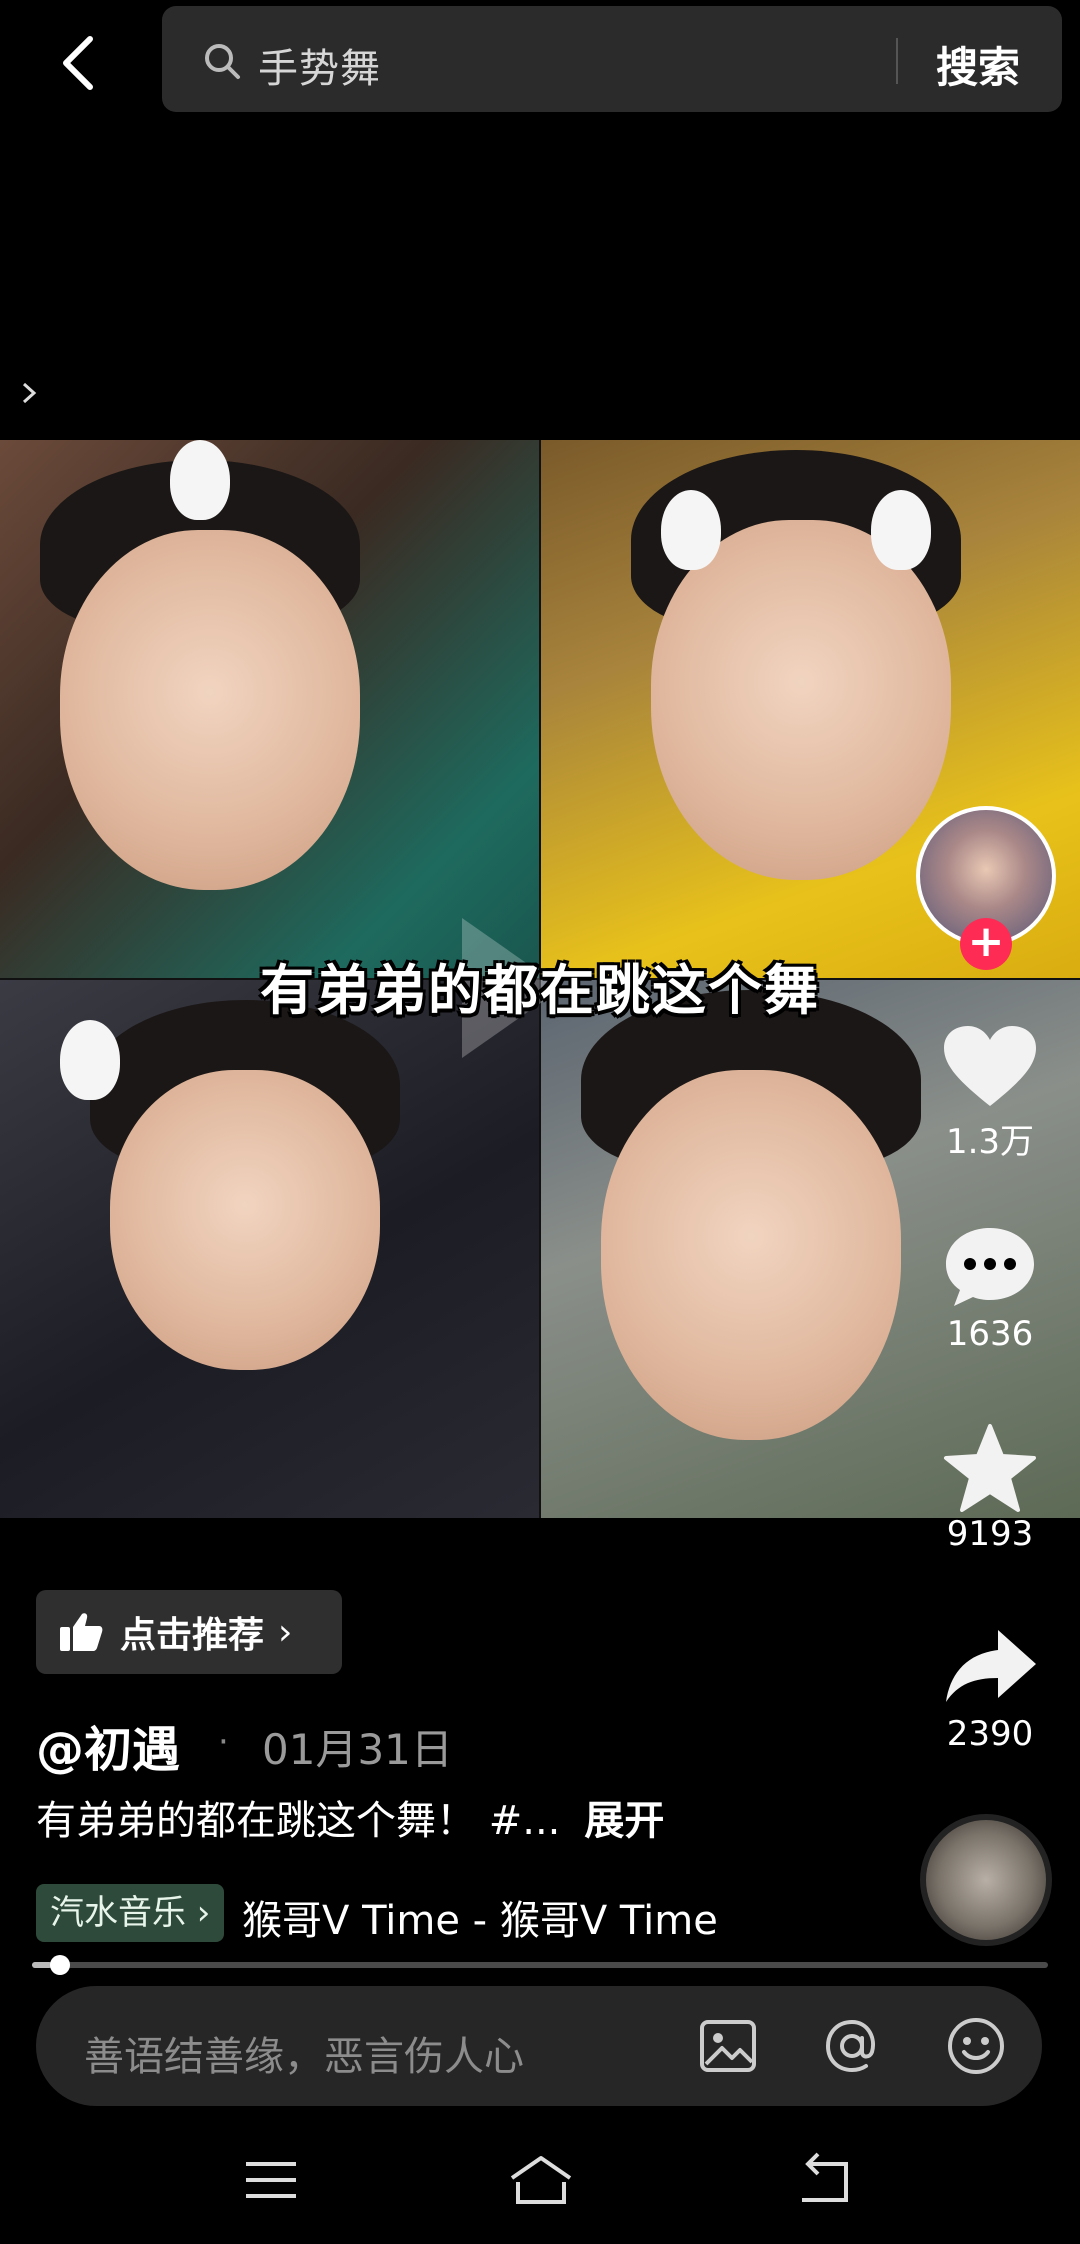 The height and width of the screenshot is (2244, 1080). I want to click on video-progress-bar, so click(540, 1965).